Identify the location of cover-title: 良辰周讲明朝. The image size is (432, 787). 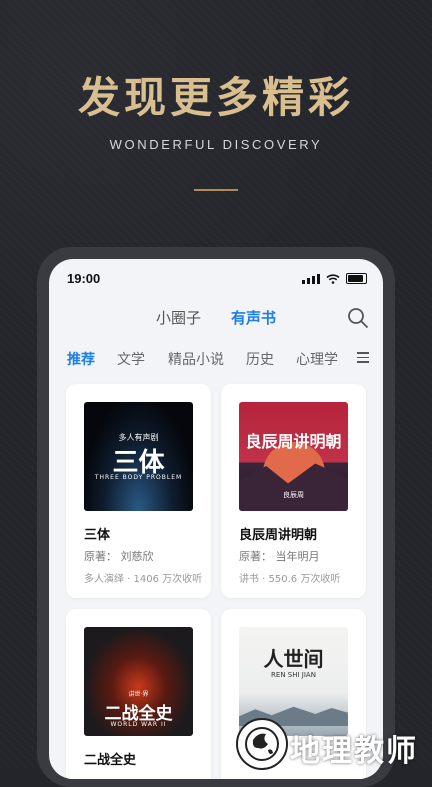
(293, 441).